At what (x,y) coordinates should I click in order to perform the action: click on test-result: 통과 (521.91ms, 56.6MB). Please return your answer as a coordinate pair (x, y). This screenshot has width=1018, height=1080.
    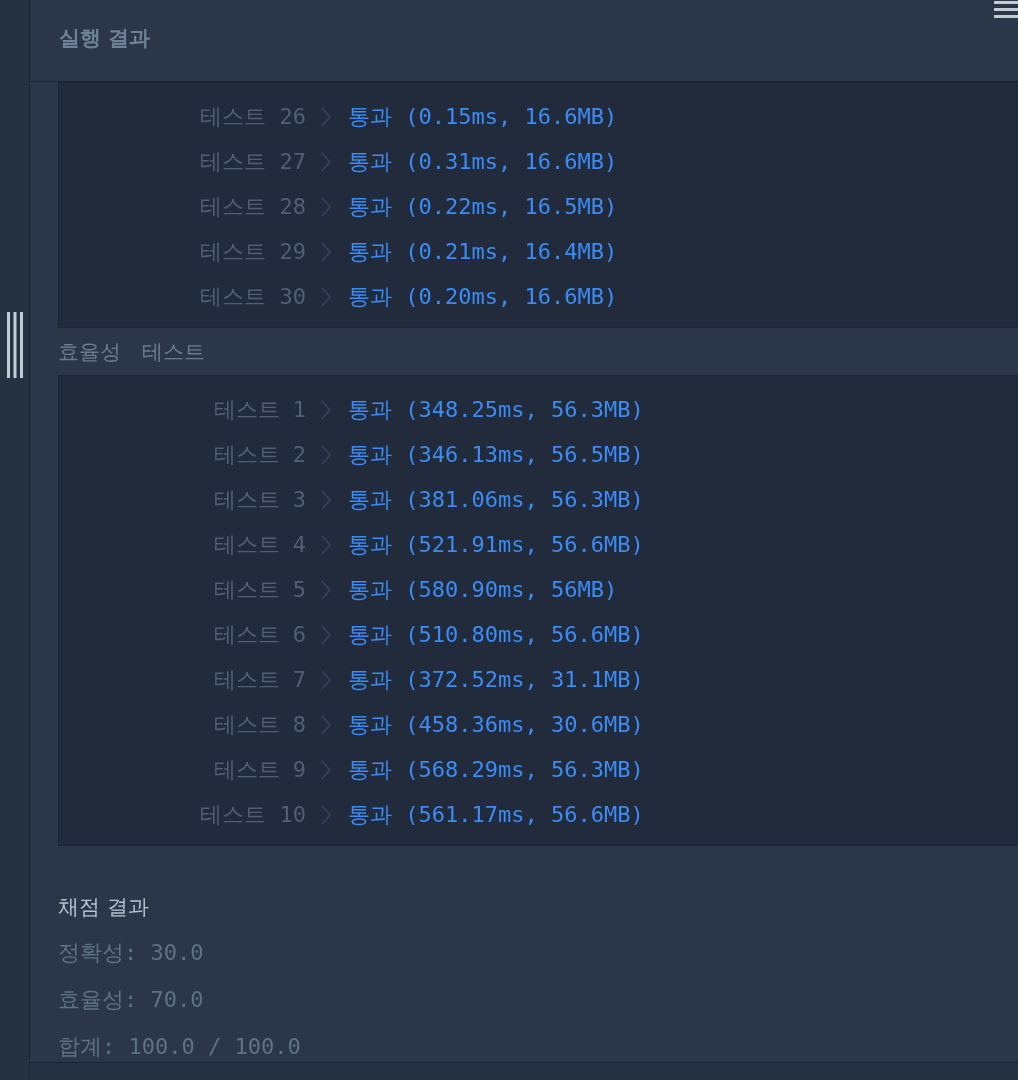
    Looking at the image, I should click on (496, 544).